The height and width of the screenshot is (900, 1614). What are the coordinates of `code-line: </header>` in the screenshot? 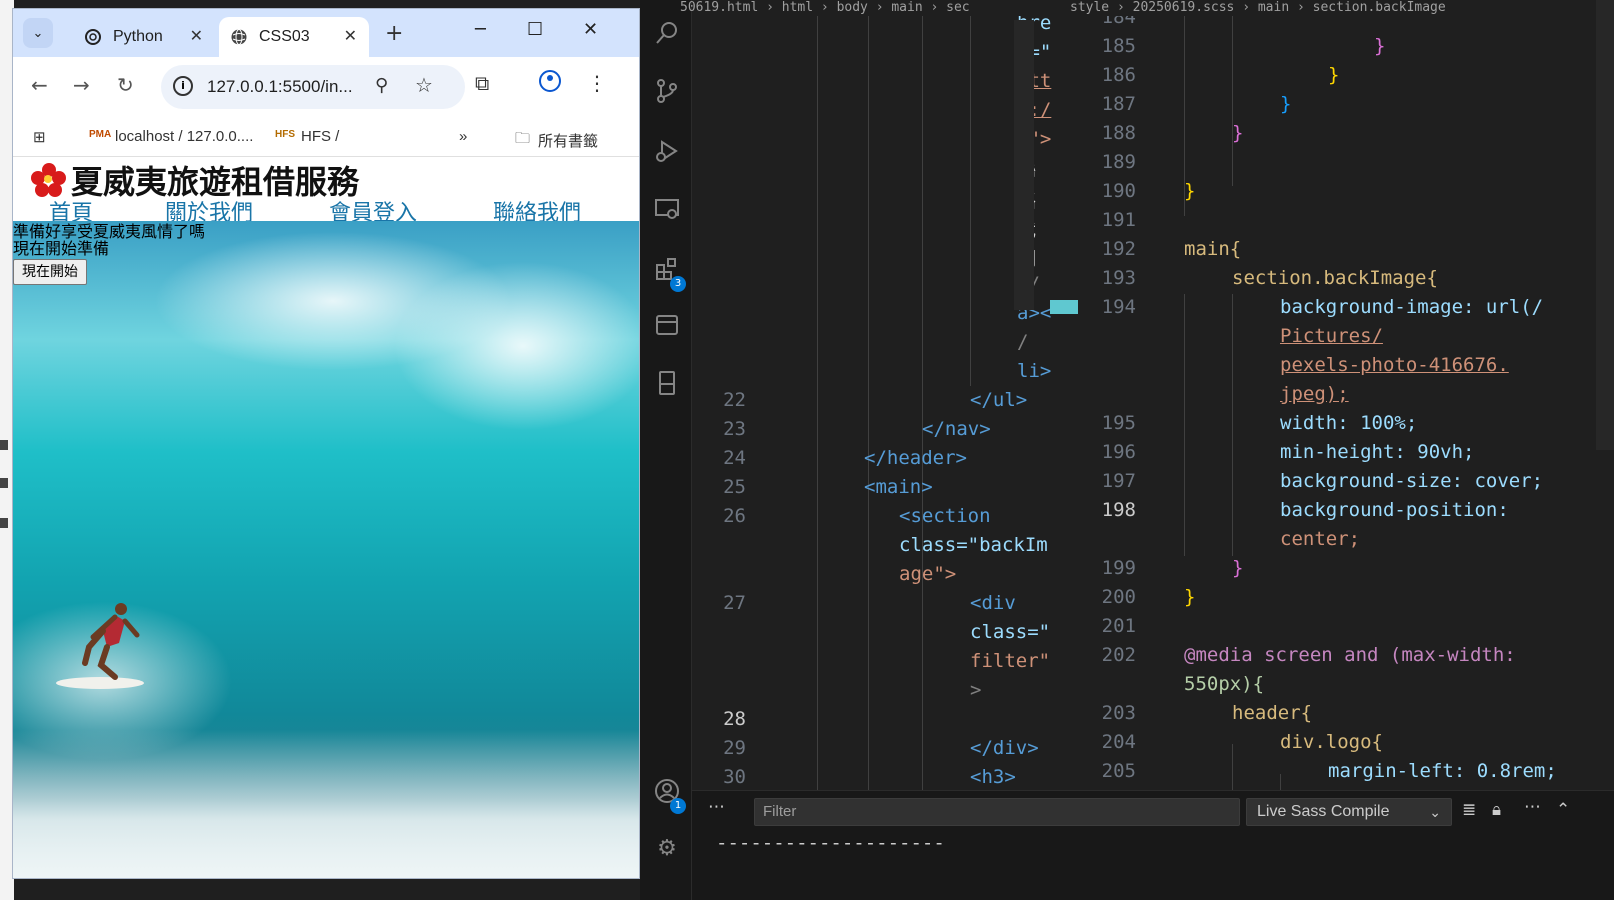 It's located at (915, 458).